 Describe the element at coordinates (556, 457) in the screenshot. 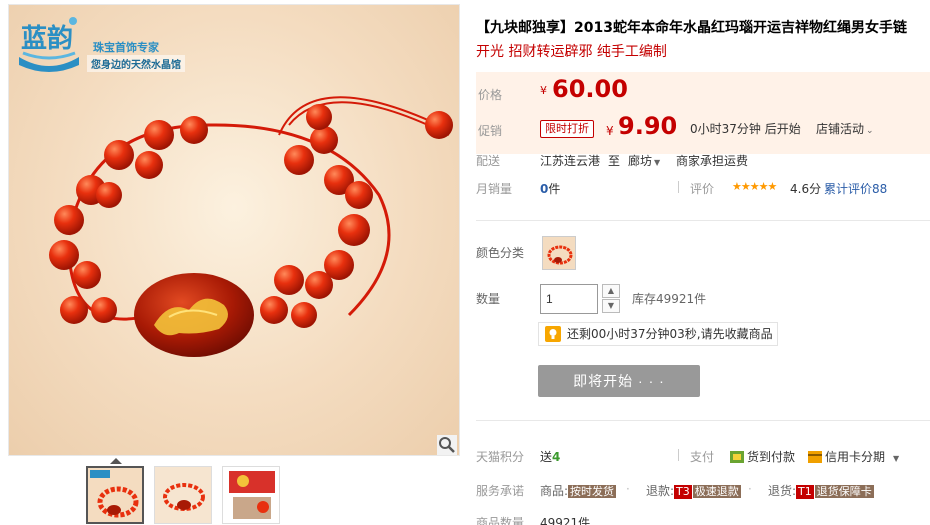

I see `tmall-points-amount: 4` at that location.